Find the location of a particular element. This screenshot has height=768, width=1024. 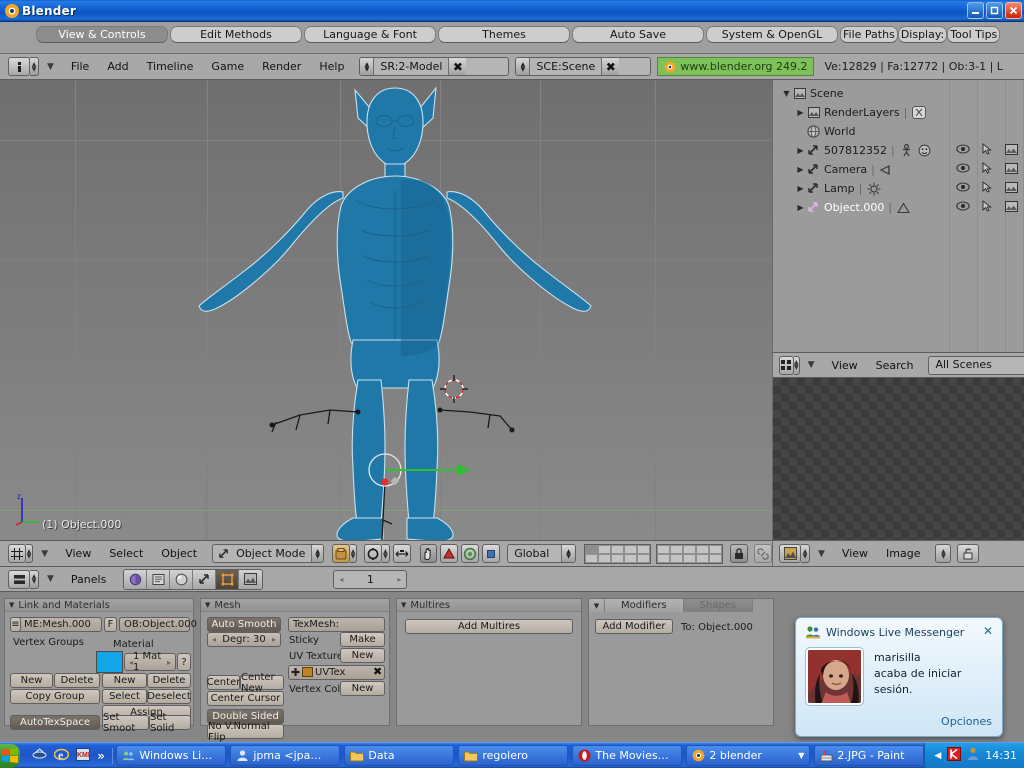

disclosure-triangle-icon: ▼ is located at coordinates (786, 93).